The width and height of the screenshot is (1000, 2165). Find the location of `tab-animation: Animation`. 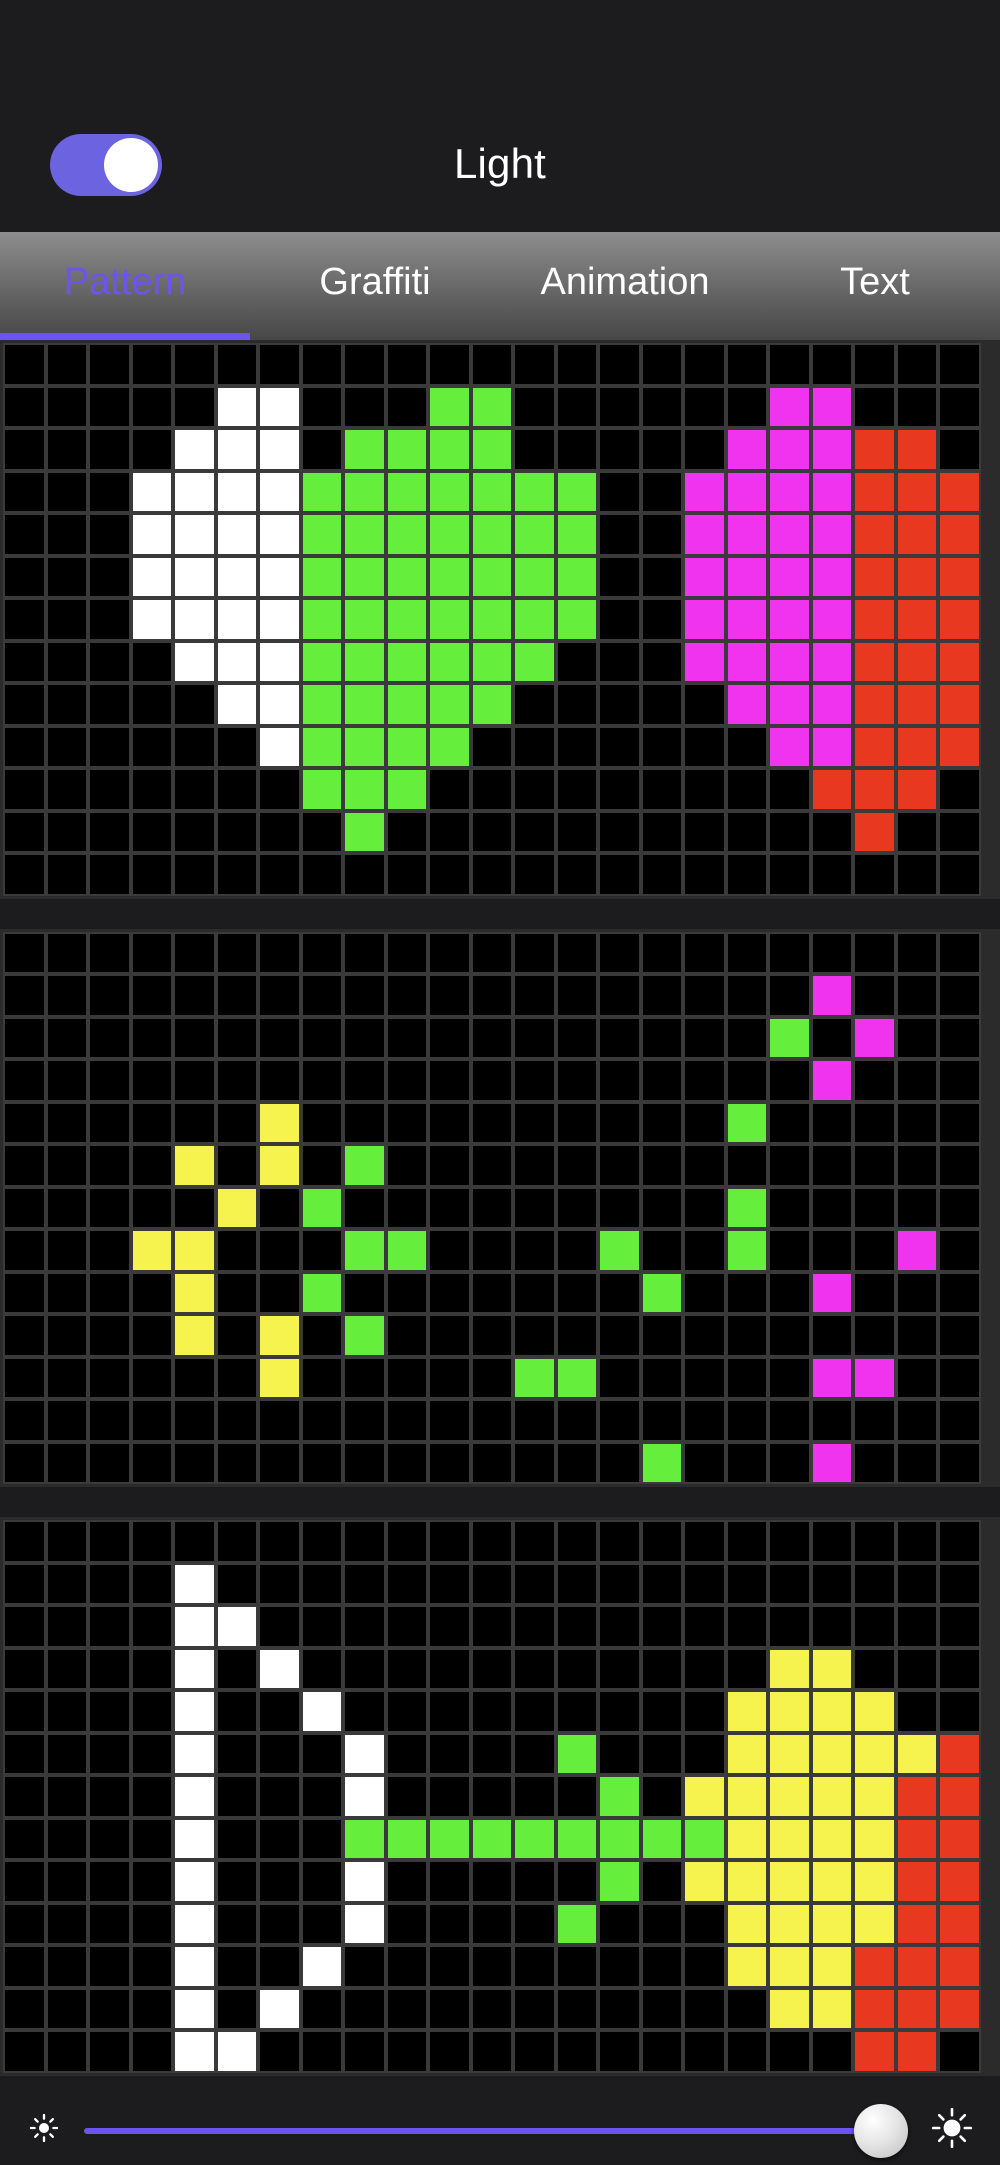

tab-animation: Animation is located at coordinates (625, 286).